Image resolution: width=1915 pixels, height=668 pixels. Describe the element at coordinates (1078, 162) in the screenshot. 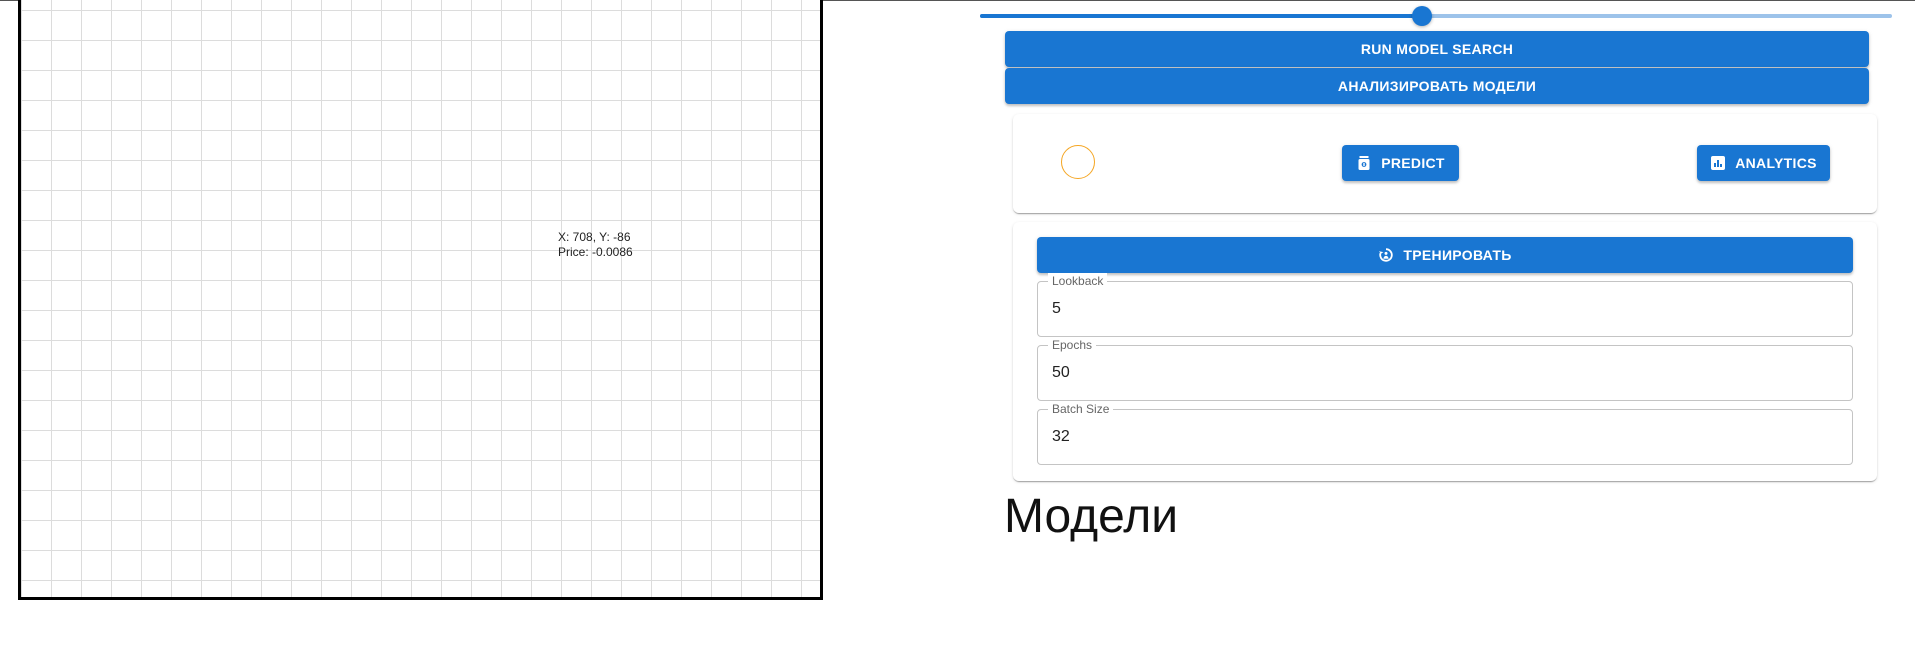

I see `status-indicator` at that location.